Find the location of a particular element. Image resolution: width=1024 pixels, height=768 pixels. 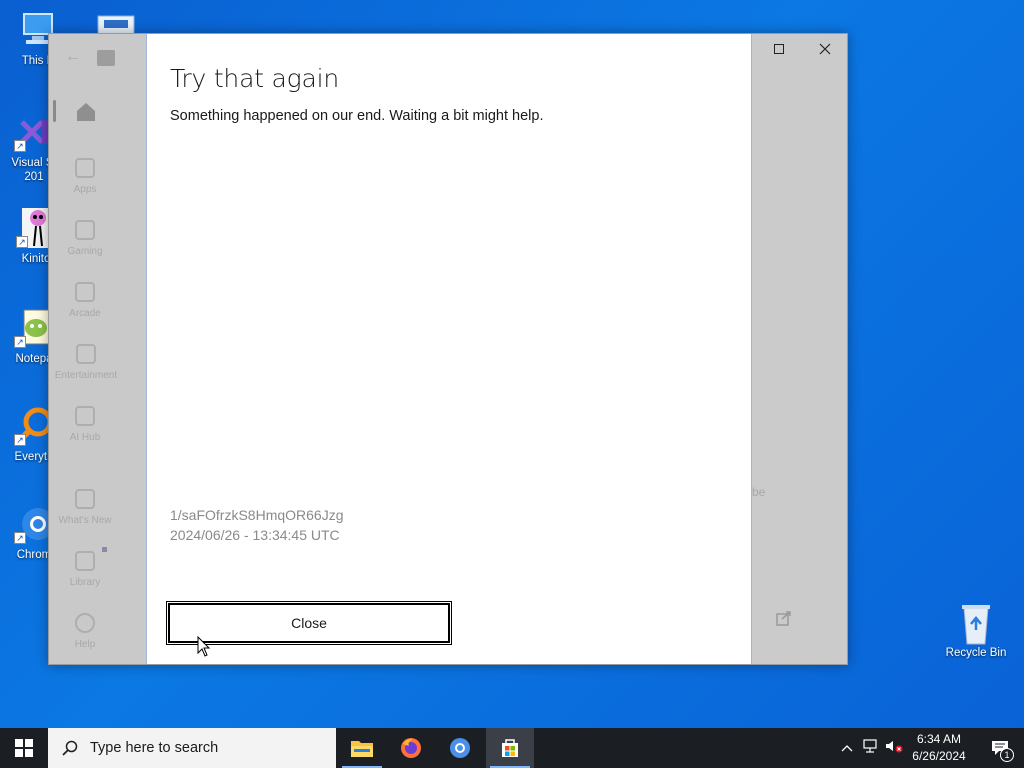

nav-library: Library is located at coordinates (85, 569).